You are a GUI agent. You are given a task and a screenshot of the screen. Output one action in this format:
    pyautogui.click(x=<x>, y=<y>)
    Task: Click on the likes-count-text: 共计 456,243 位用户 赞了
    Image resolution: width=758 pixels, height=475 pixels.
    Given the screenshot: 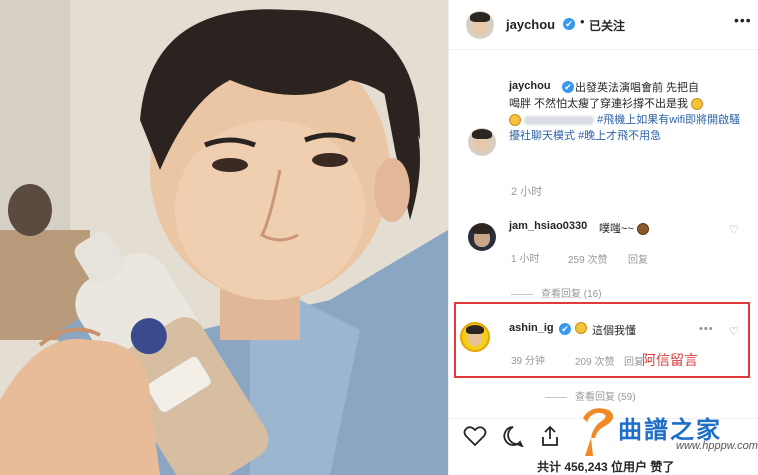 What is the action you would take?
    pyautogui.click(x=605, y=466)
    